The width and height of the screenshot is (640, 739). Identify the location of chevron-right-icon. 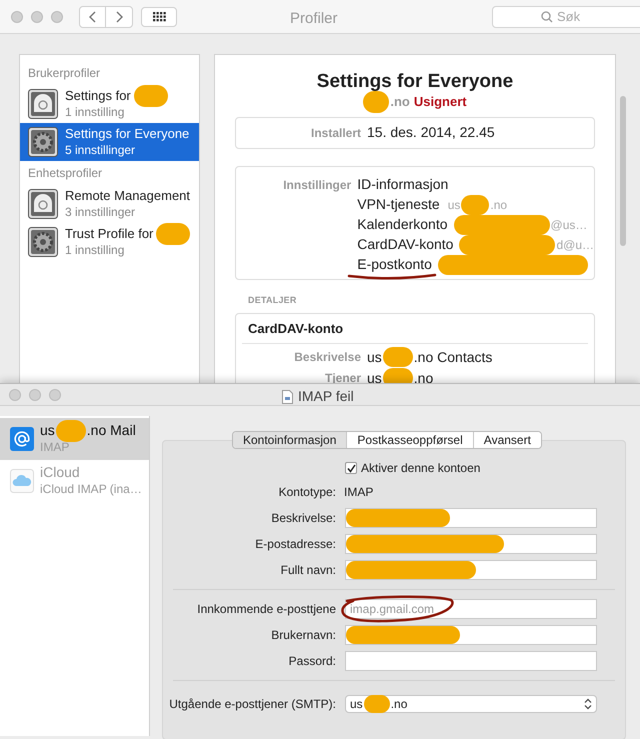
(119, 16).